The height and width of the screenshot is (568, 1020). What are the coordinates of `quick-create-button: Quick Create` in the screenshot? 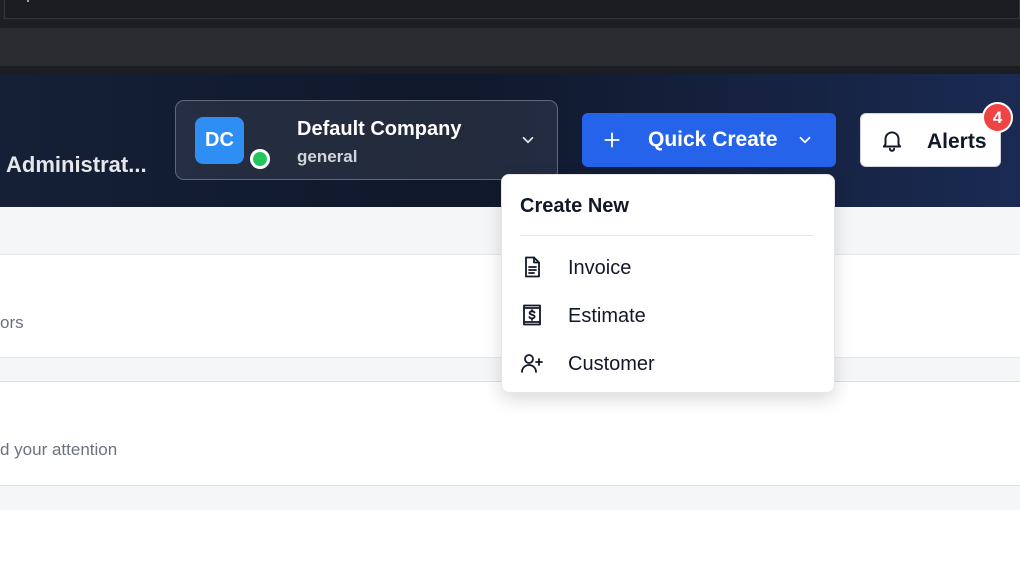 It's located at (709, 140).